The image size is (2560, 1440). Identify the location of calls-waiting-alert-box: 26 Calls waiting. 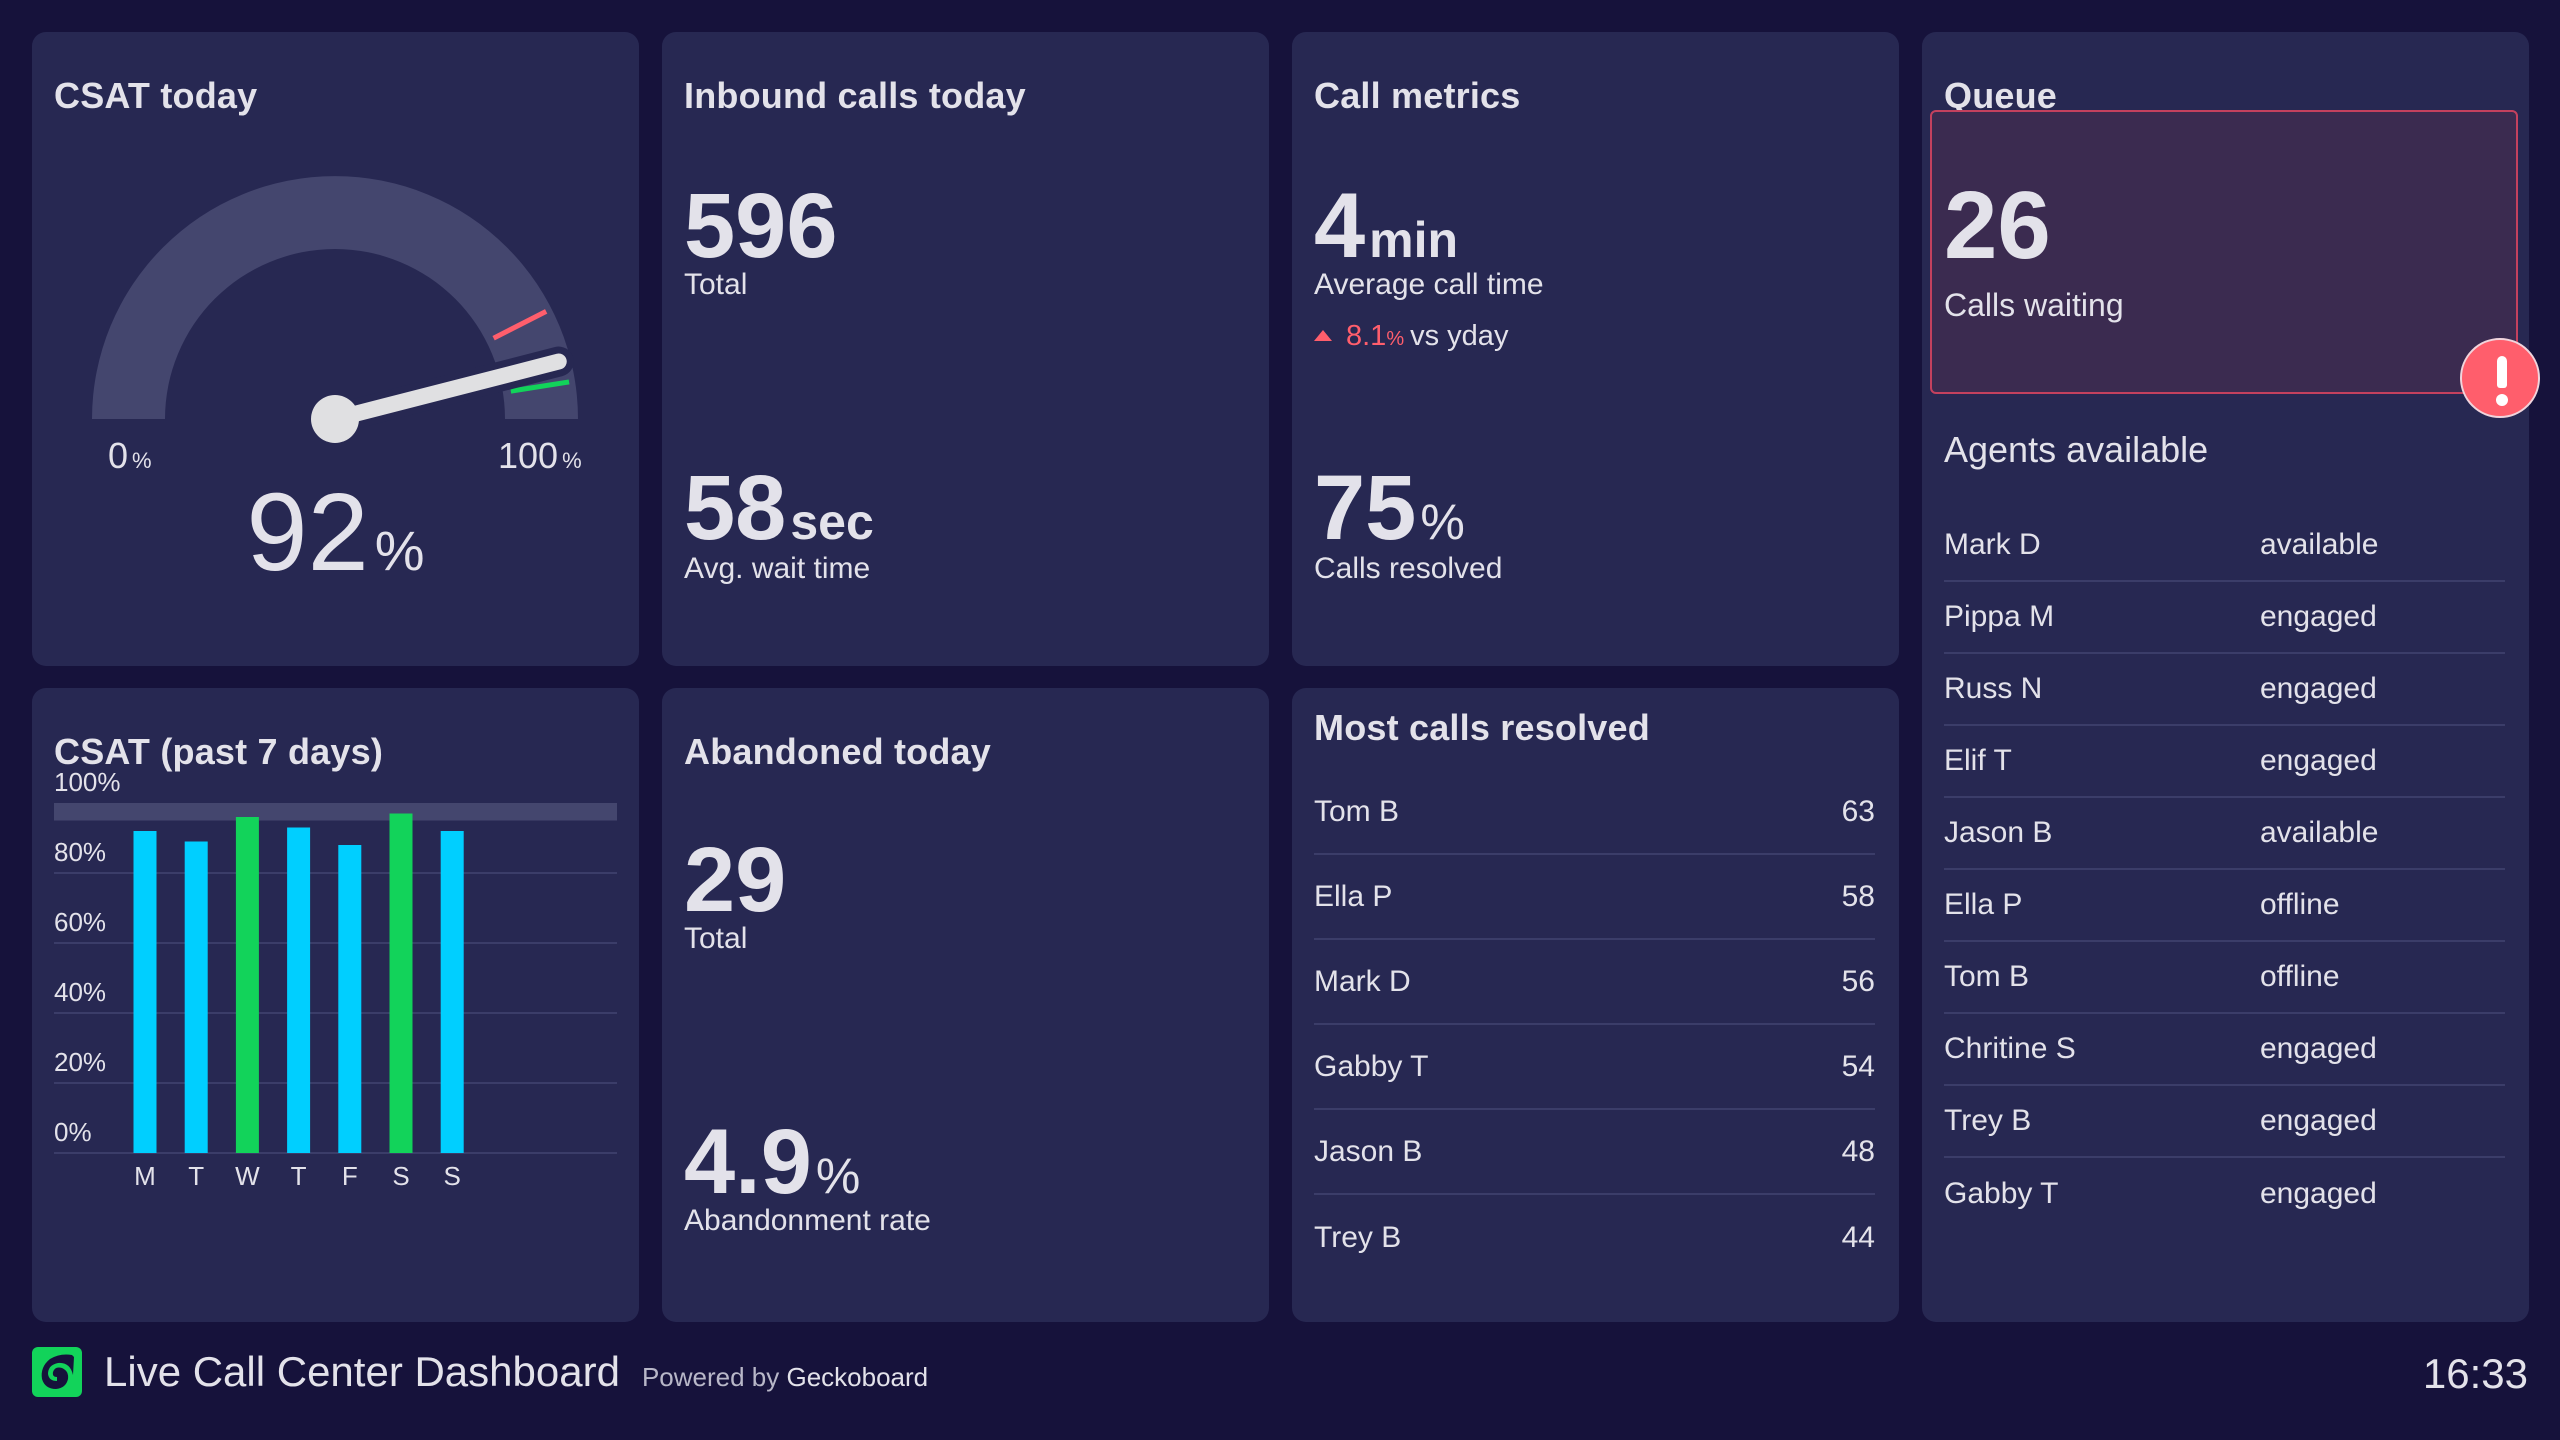
(2224, 252).